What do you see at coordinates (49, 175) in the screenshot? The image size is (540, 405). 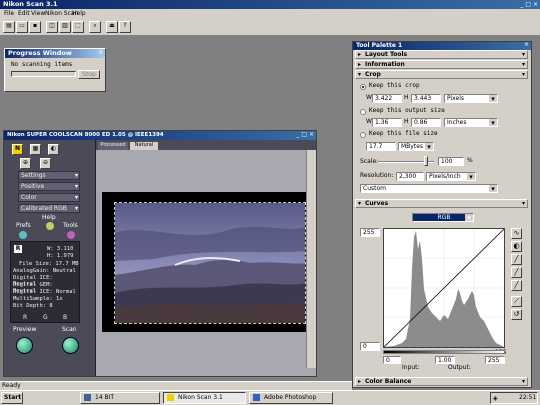 I see `settings-dropdown: Settings` at bounding box center [49, 175].